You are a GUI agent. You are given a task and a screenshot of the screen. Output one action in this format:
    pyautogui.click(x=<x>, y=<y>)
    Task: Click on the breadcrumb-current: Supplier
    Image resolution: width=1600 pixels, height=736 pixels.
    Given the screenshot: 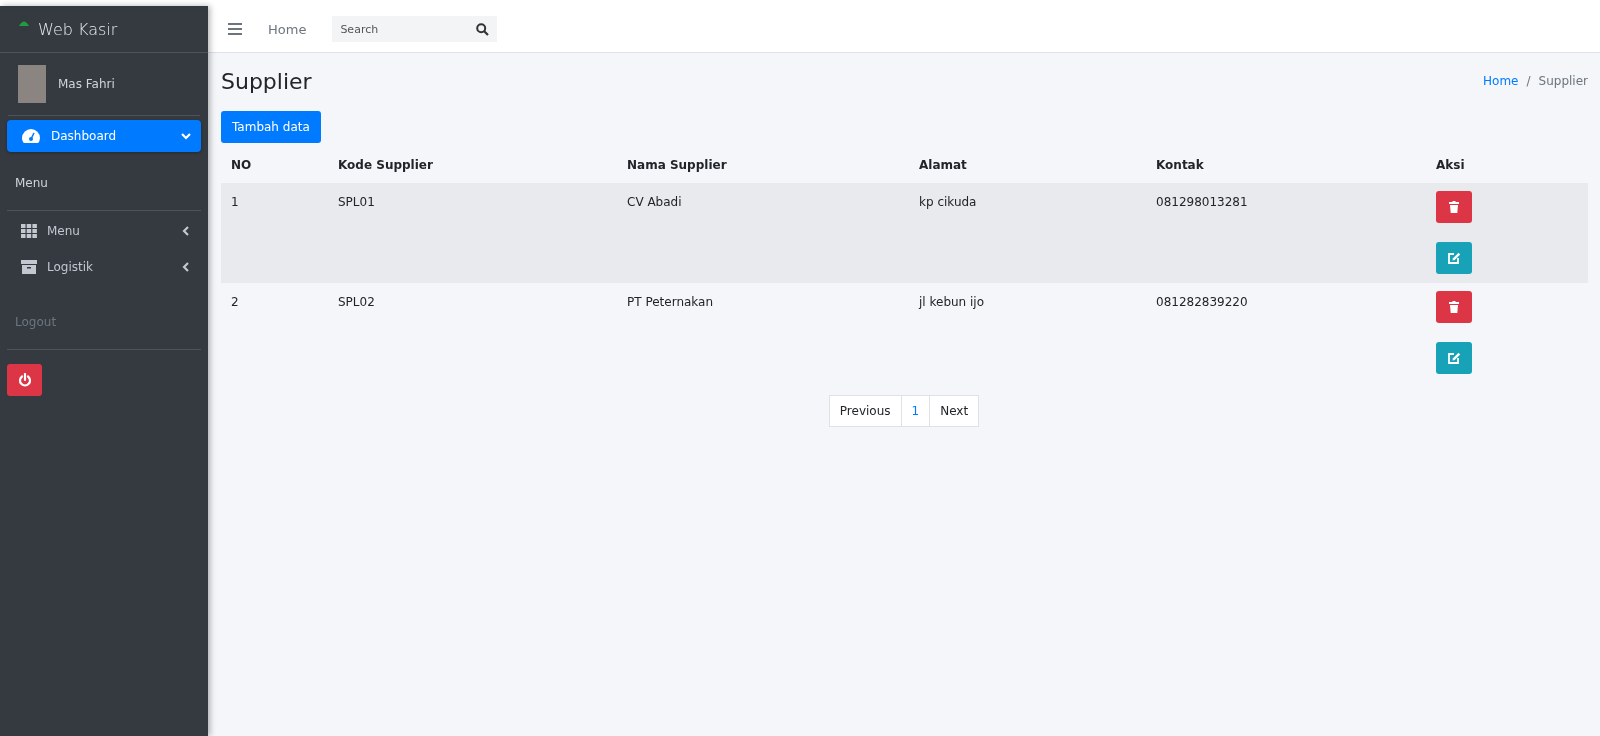 What is the action you would take?
    pyautogui.click(x=1563, y=81)
    